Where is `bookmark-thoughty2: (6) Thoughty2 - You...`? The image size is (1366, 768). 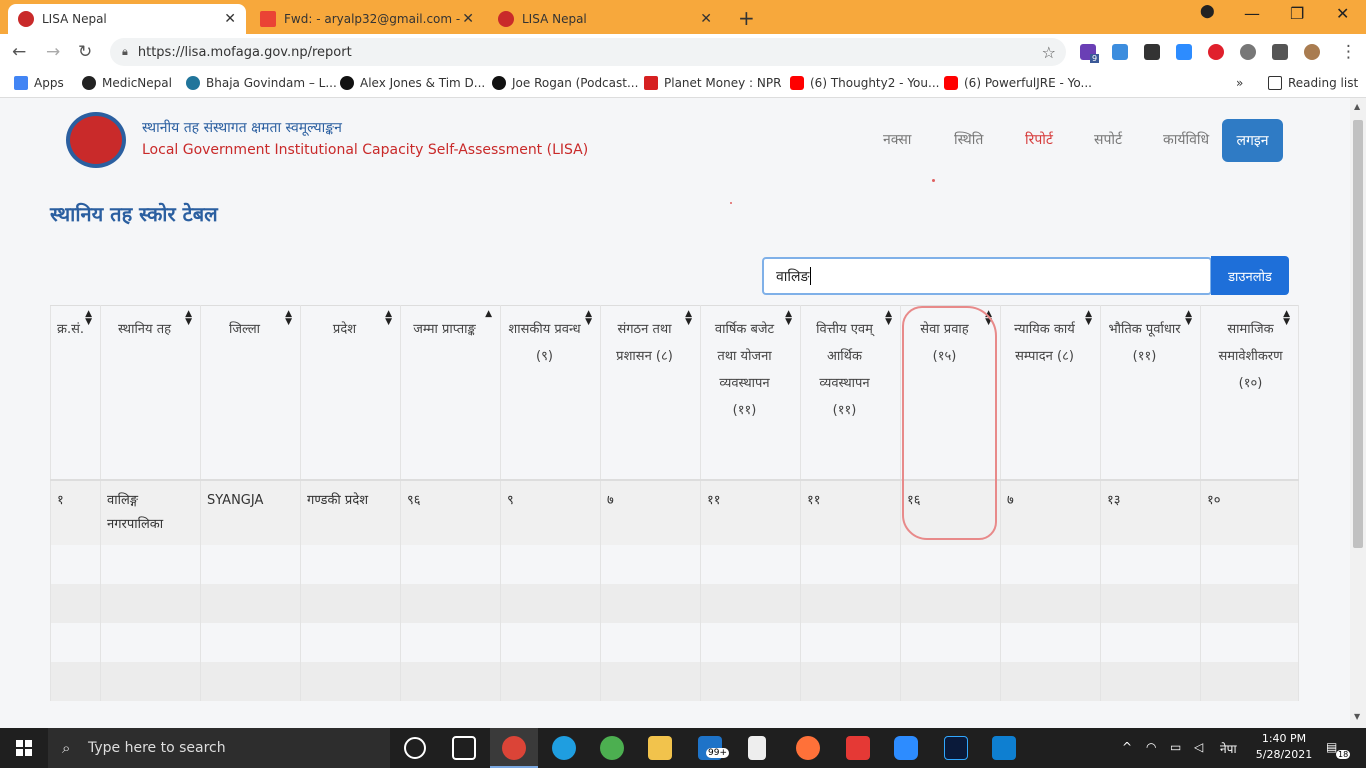
bookmark-thoughty2: (6) Thoughty2 - You... is located at coordinates (864, 83).